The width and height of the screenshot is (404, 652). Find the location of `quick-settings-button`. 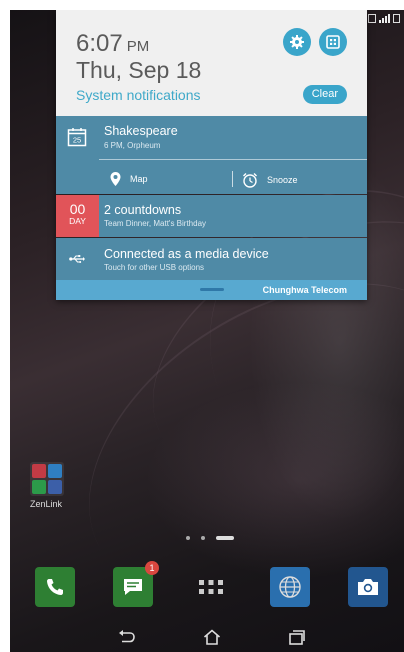

quick-settings-button is located at coordinates (333, 42).